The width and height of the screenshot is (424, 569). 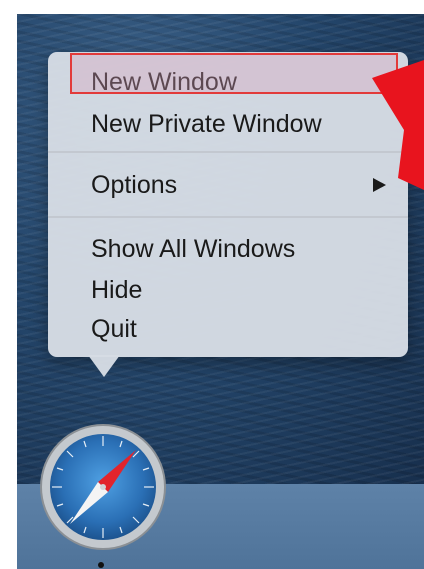 What do you see at coordinates (228, 329) in the screenshot?
I see `menu-item-quit: Quit` at bounding box center [228, 329].